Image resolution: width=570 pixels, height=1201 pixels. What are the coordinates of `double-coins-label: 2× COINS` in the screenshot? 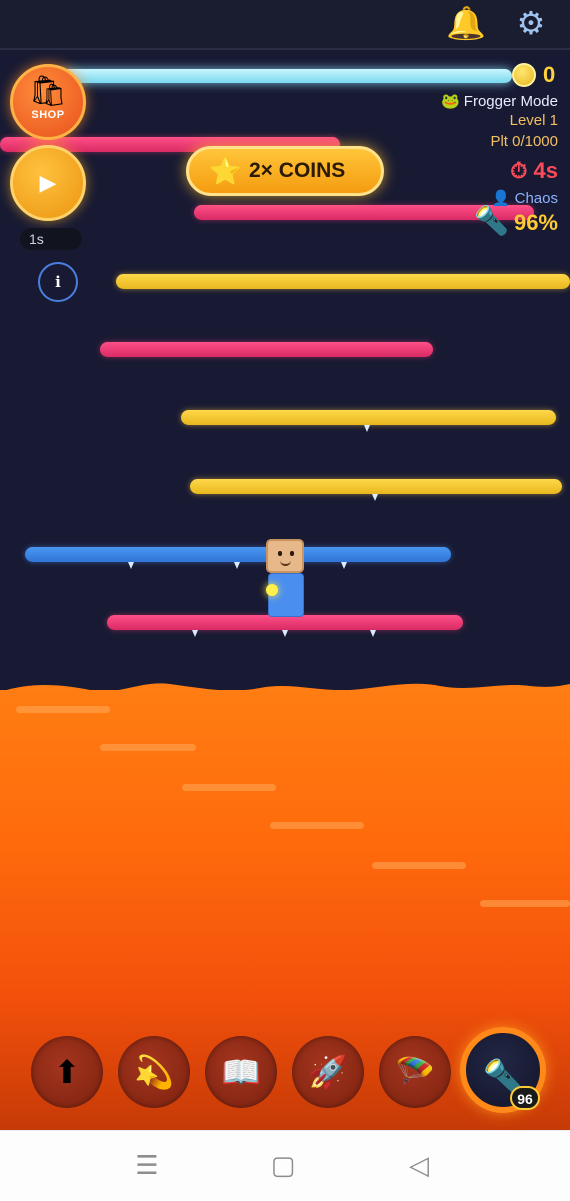 It's located at (297, 170).